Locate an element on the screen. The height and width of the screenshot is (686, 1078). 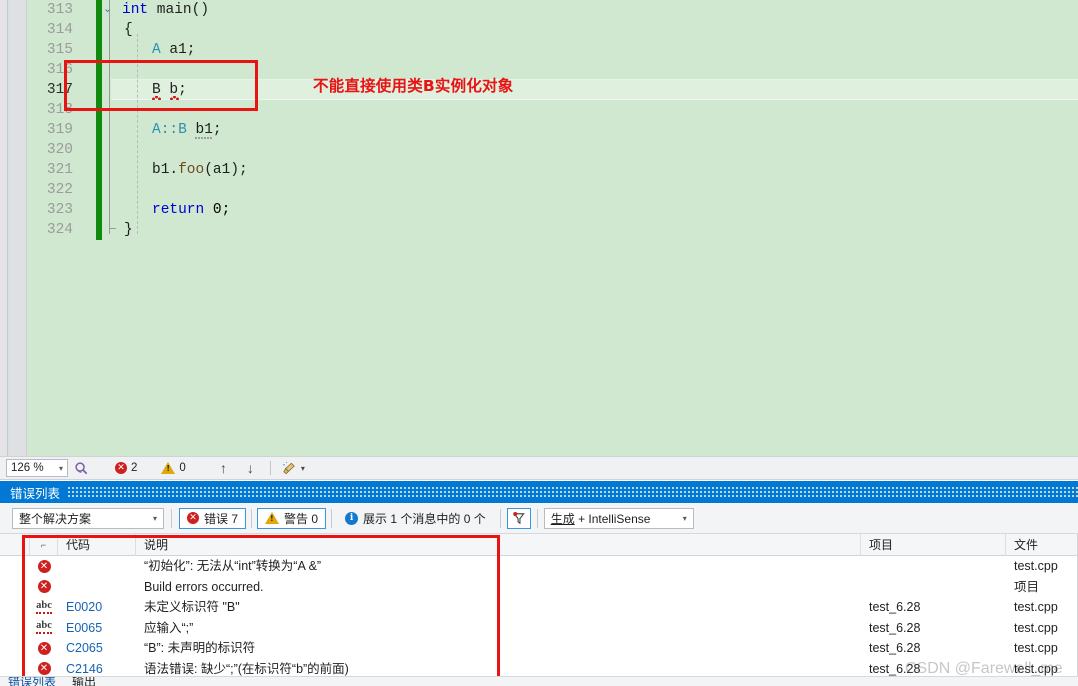
row-description: 未定义标识符 "B" is located at coordinates (498, 607).